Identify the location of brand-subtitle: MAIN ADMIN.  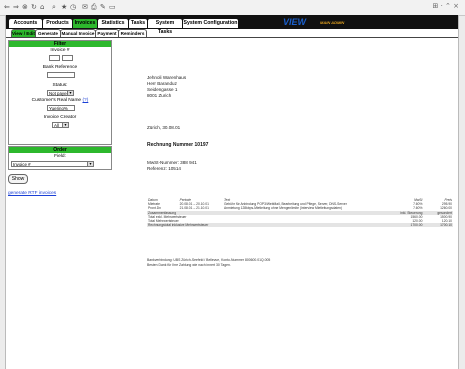
(332, 22).